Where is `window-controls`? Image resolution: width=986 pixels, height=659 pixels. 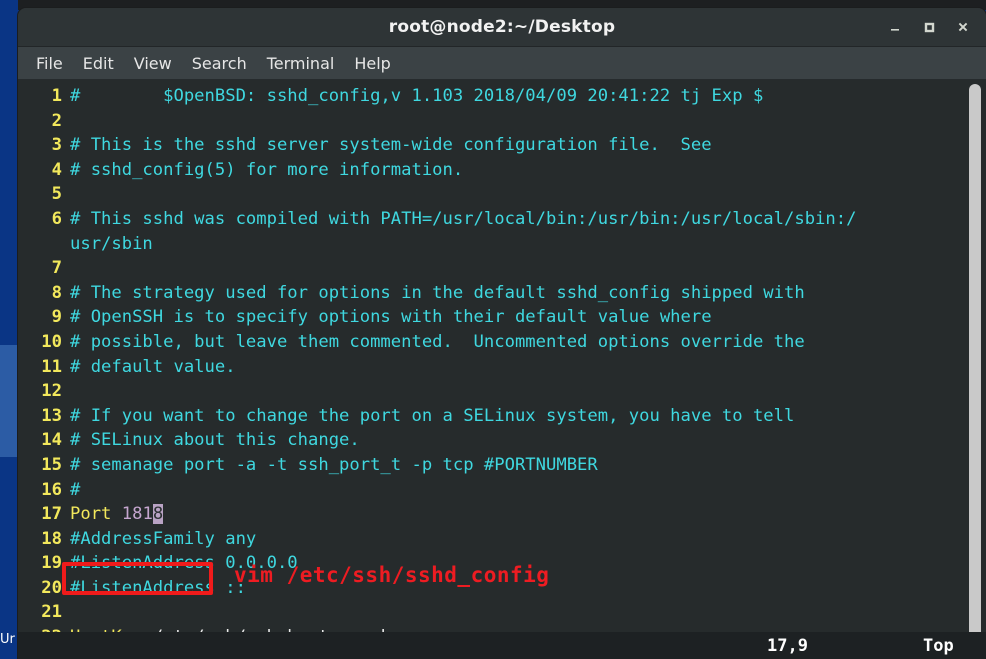
window-controls is located at coordinates (929, 27).